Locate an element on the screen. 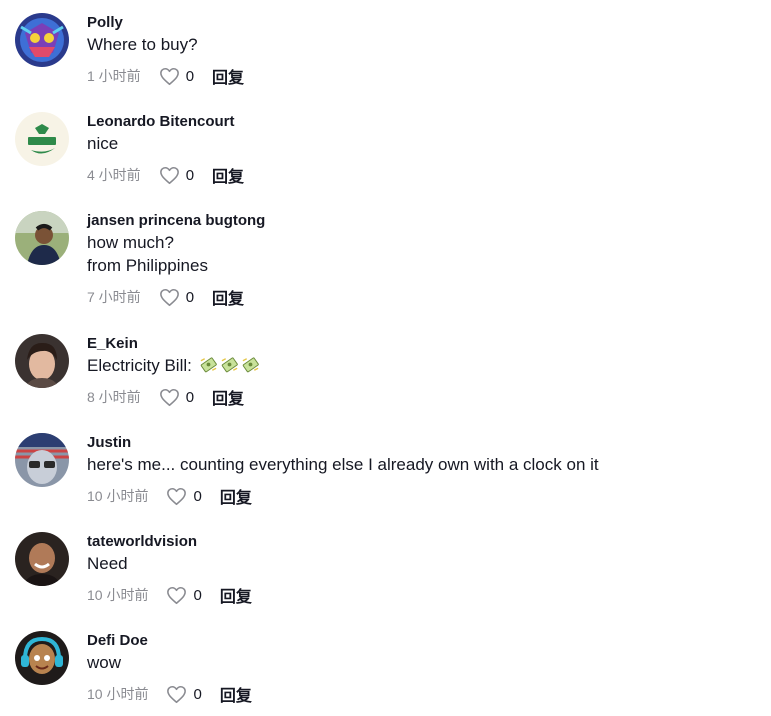  username: Polly is located at coordinates (421, 23).